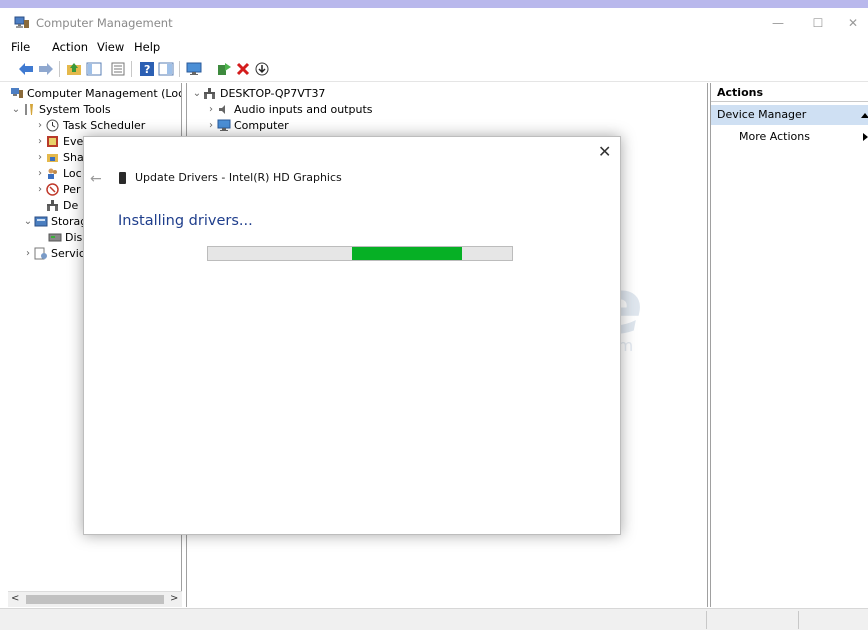 Image resolution: width=868 pixels, height=630 pixels. Describe the element at coordinates (69, 221) in the screenshot. I see `tree-label: Storag` at that location.